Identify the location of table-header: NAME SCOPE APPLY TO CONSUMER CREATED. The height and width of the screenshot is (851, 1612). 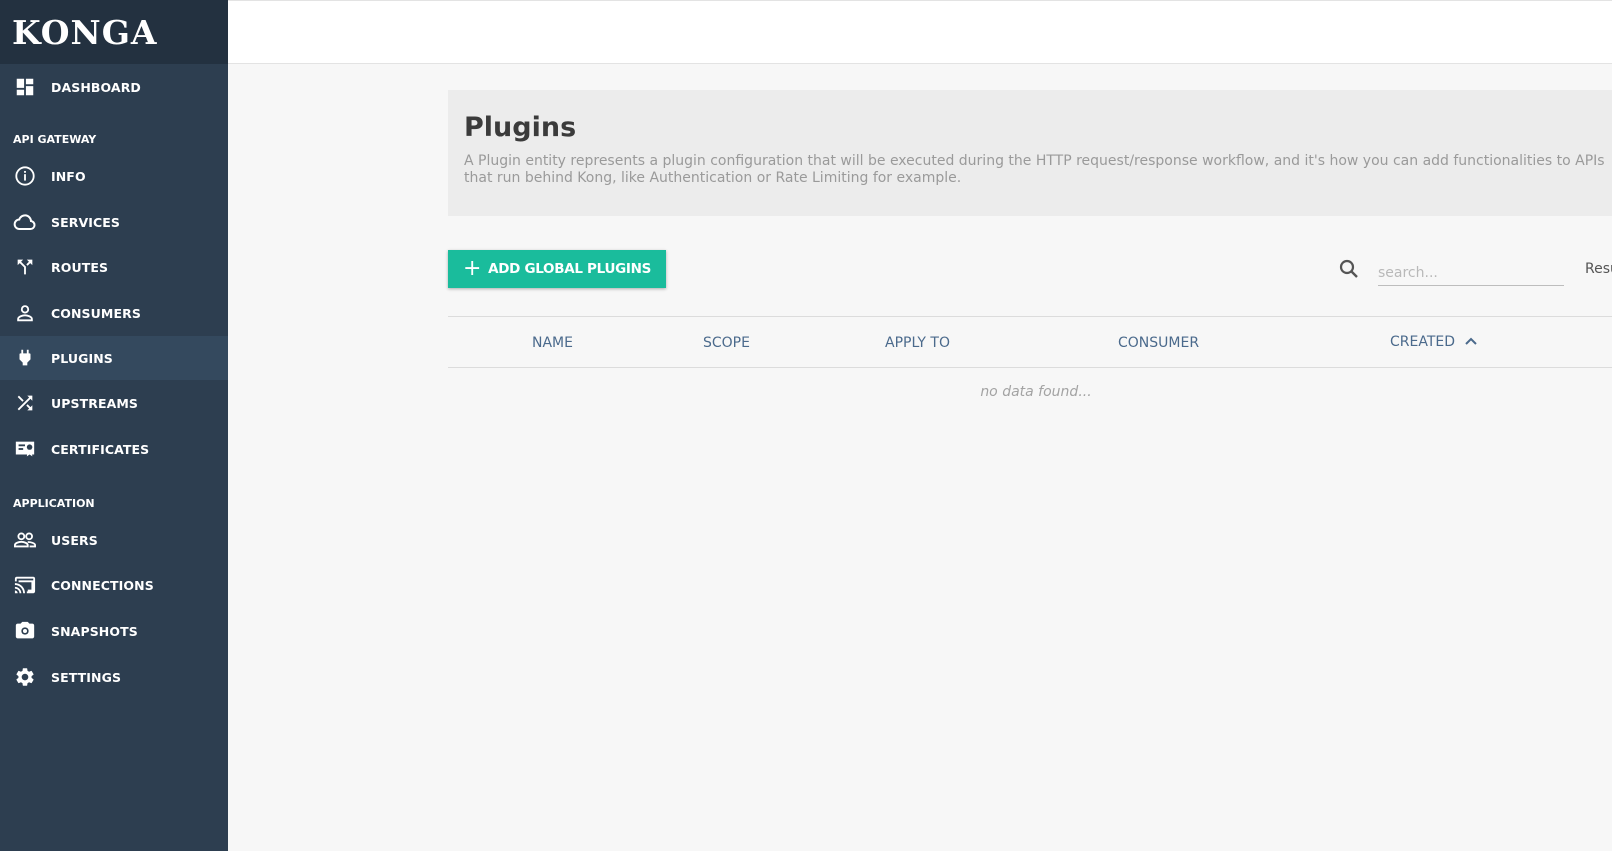
(1030, 342).